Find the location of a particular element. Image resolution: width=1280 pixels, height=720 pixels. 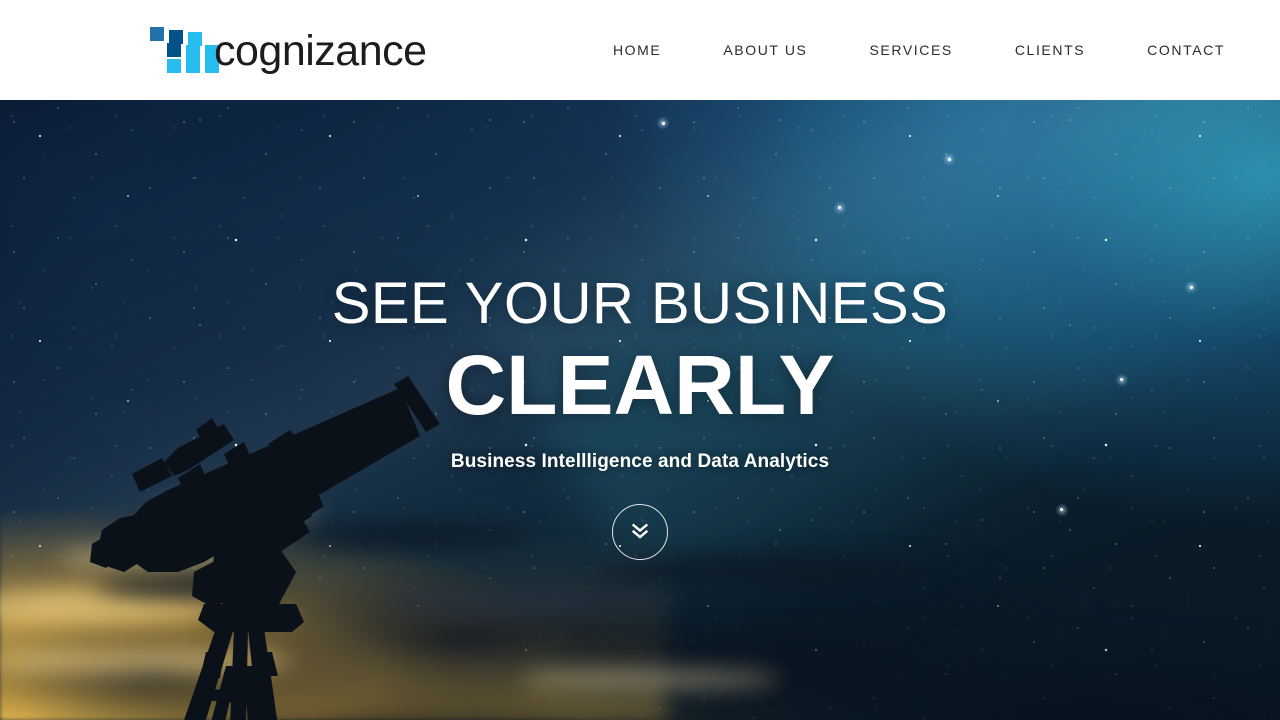

brand-logo: cognizance is located at coordinates (288, 50).